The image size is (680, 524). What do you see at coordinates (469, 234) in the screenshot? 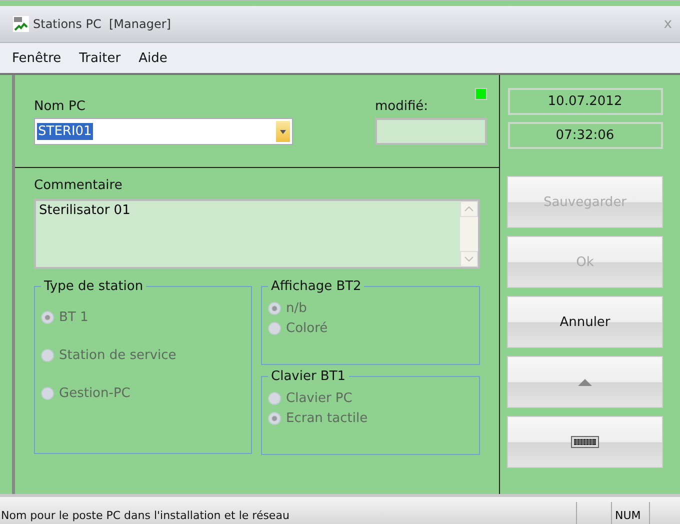
I see `scrollbar` at bounding box center [469, 234].